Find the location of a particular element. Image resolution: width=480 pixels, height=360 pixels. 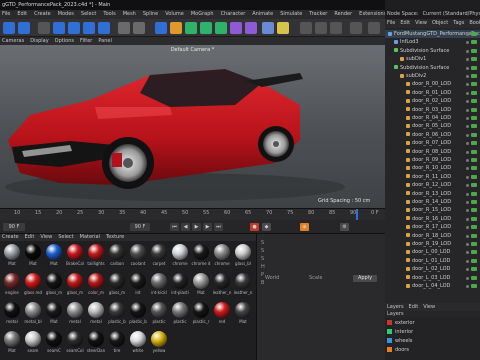

tree-node: door_R_05_LOD is located at coordinates (432, 126).